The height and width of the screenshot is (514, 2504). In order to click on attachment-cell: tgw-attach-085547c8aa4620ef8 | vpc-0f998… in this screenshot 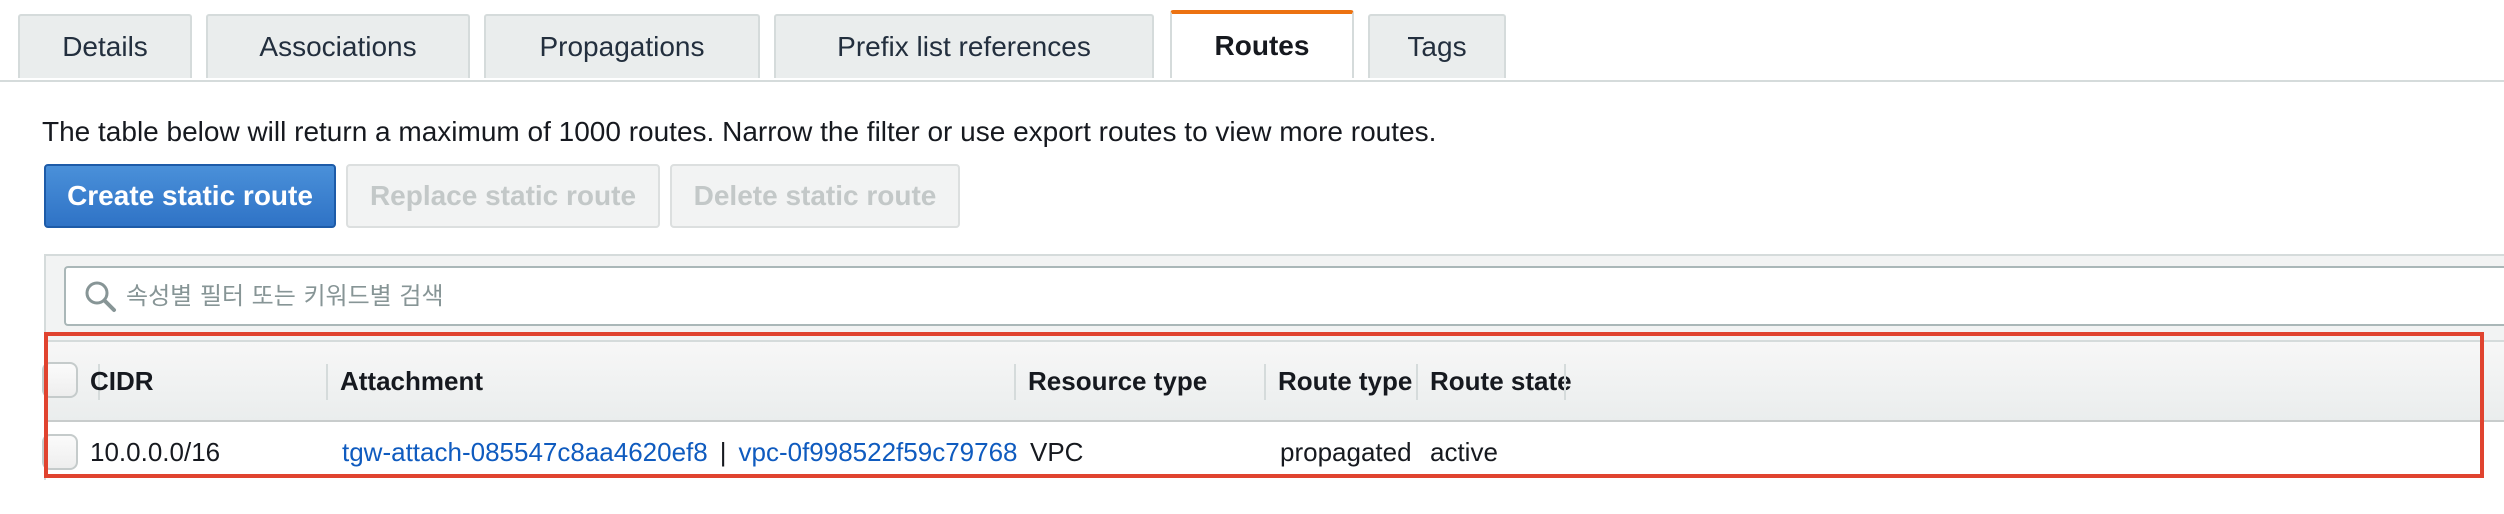, I will do `click(680, 452)`.